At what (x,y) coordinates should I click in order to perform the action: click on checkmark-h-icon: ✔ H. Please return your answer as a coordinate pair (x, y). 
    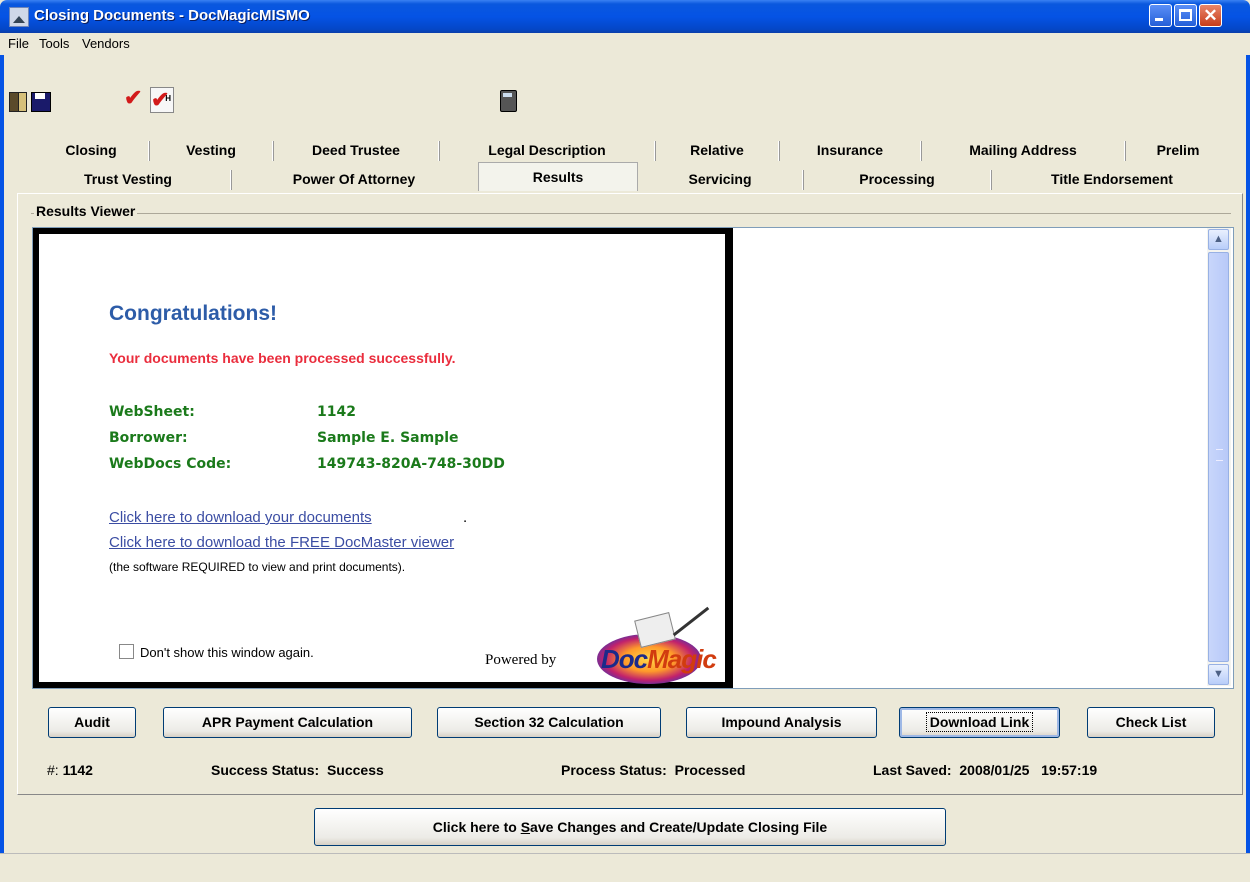
    Looking at the image, I should click on (162, 100).